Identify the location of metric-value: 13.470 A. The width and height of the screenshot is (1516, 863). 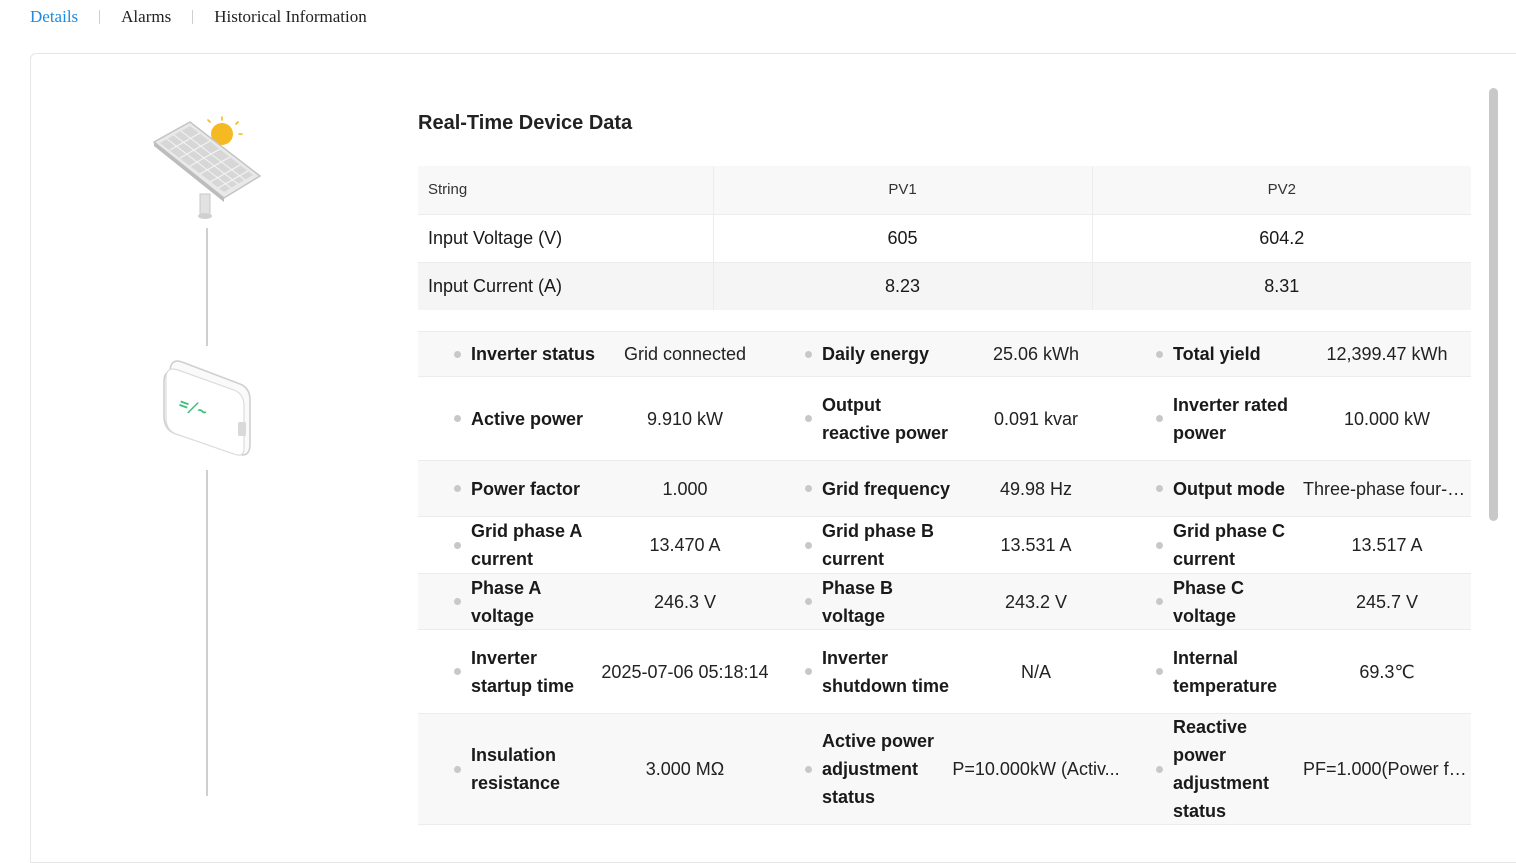
(685, 545).